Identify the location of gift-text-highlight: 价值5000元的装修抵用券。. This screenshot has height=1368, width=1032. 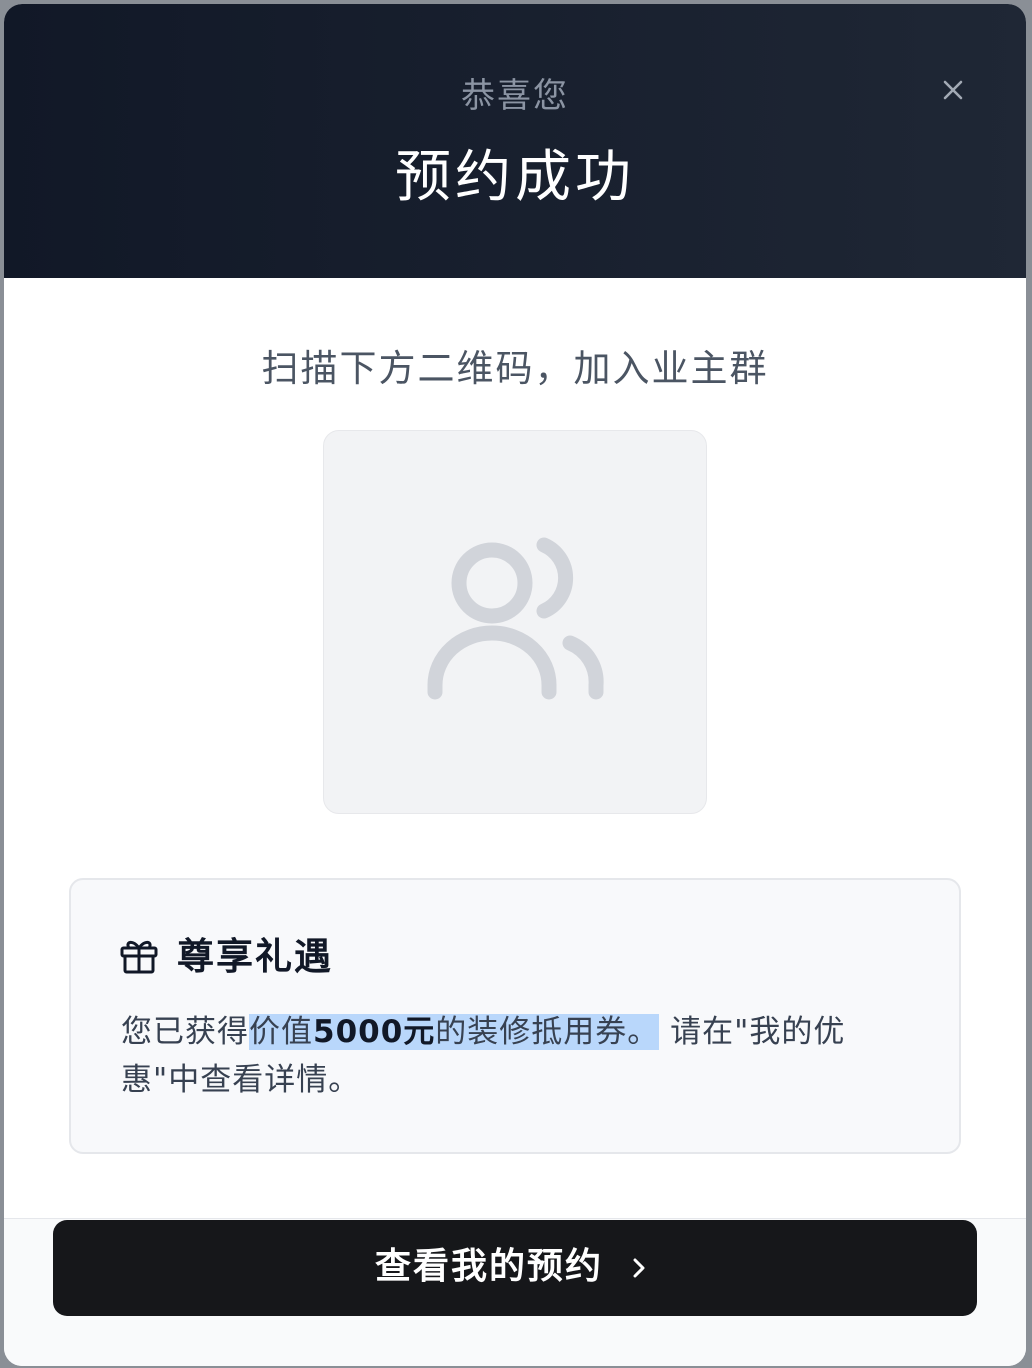
(454, 1032).